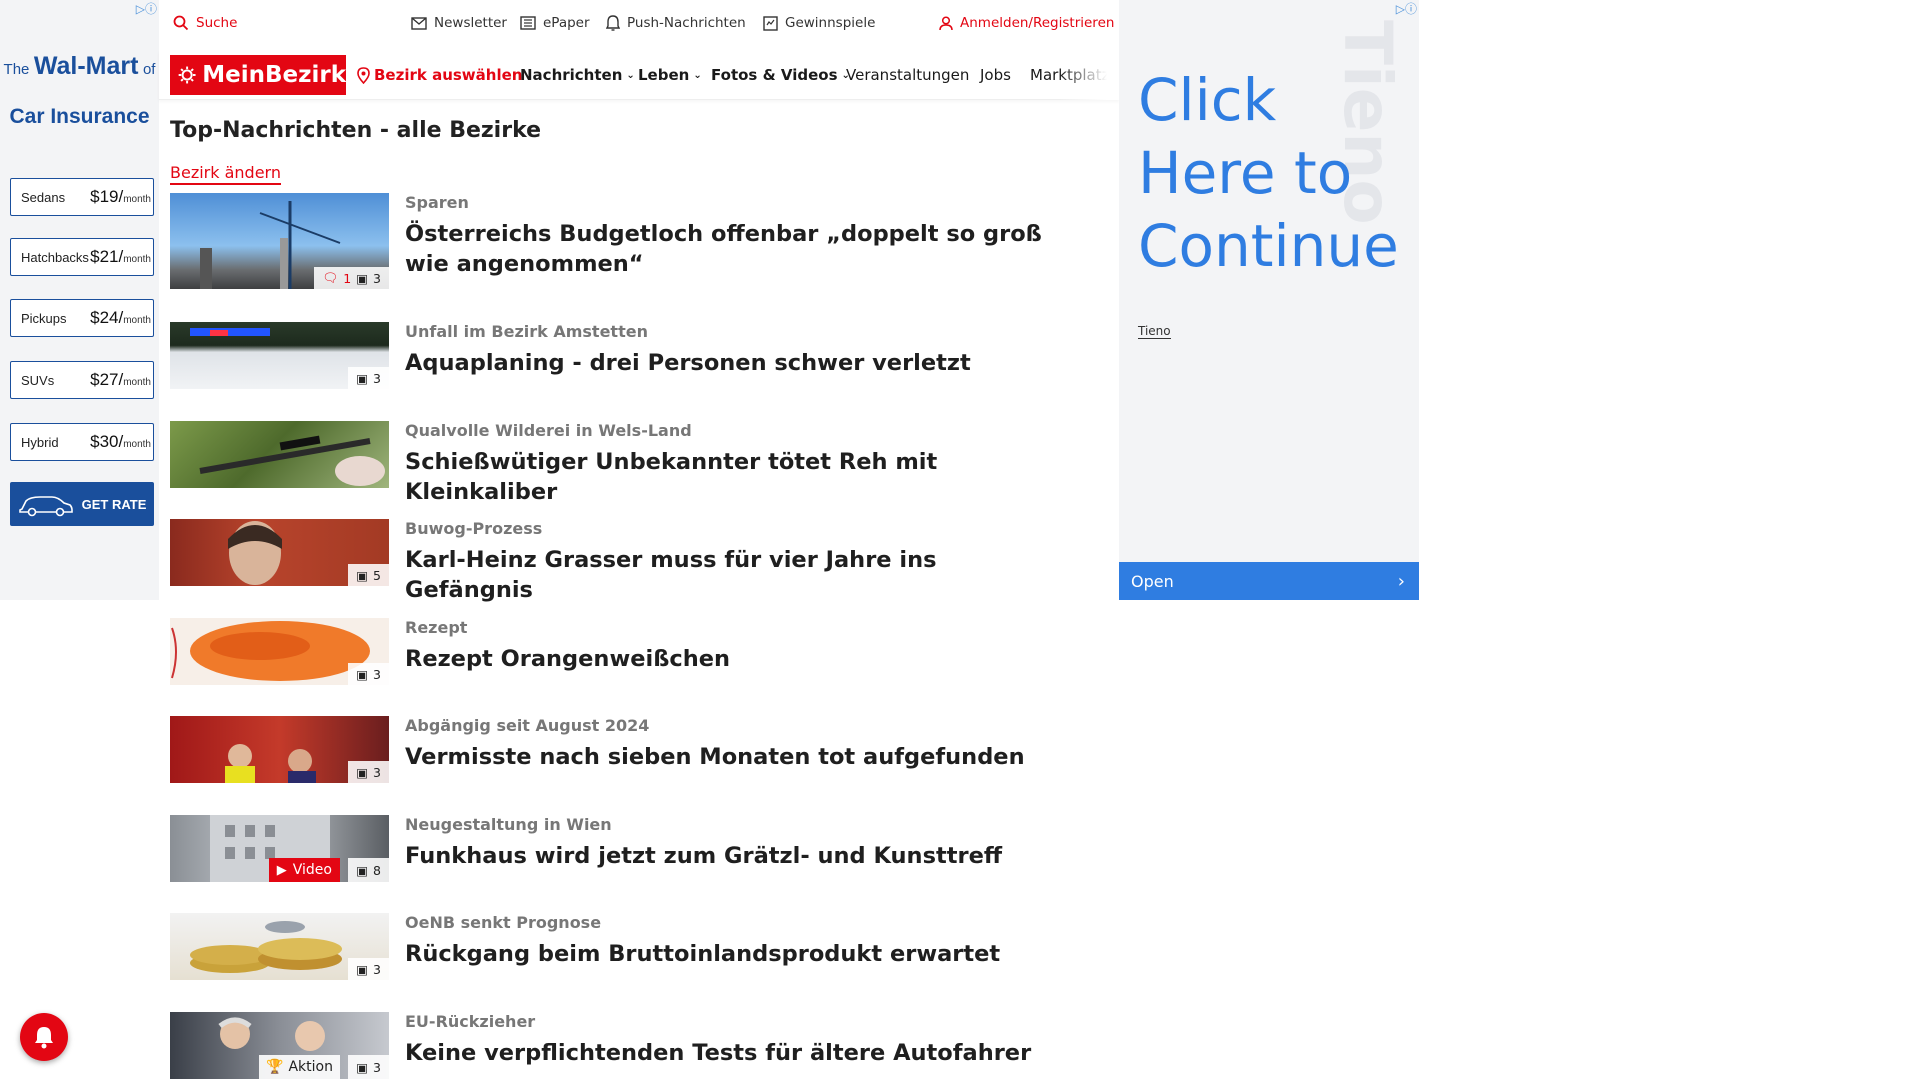 The image size is (1920, 1080). I want to click on ad-rate-suvs: SUVs $27/month, so click(82, 380).